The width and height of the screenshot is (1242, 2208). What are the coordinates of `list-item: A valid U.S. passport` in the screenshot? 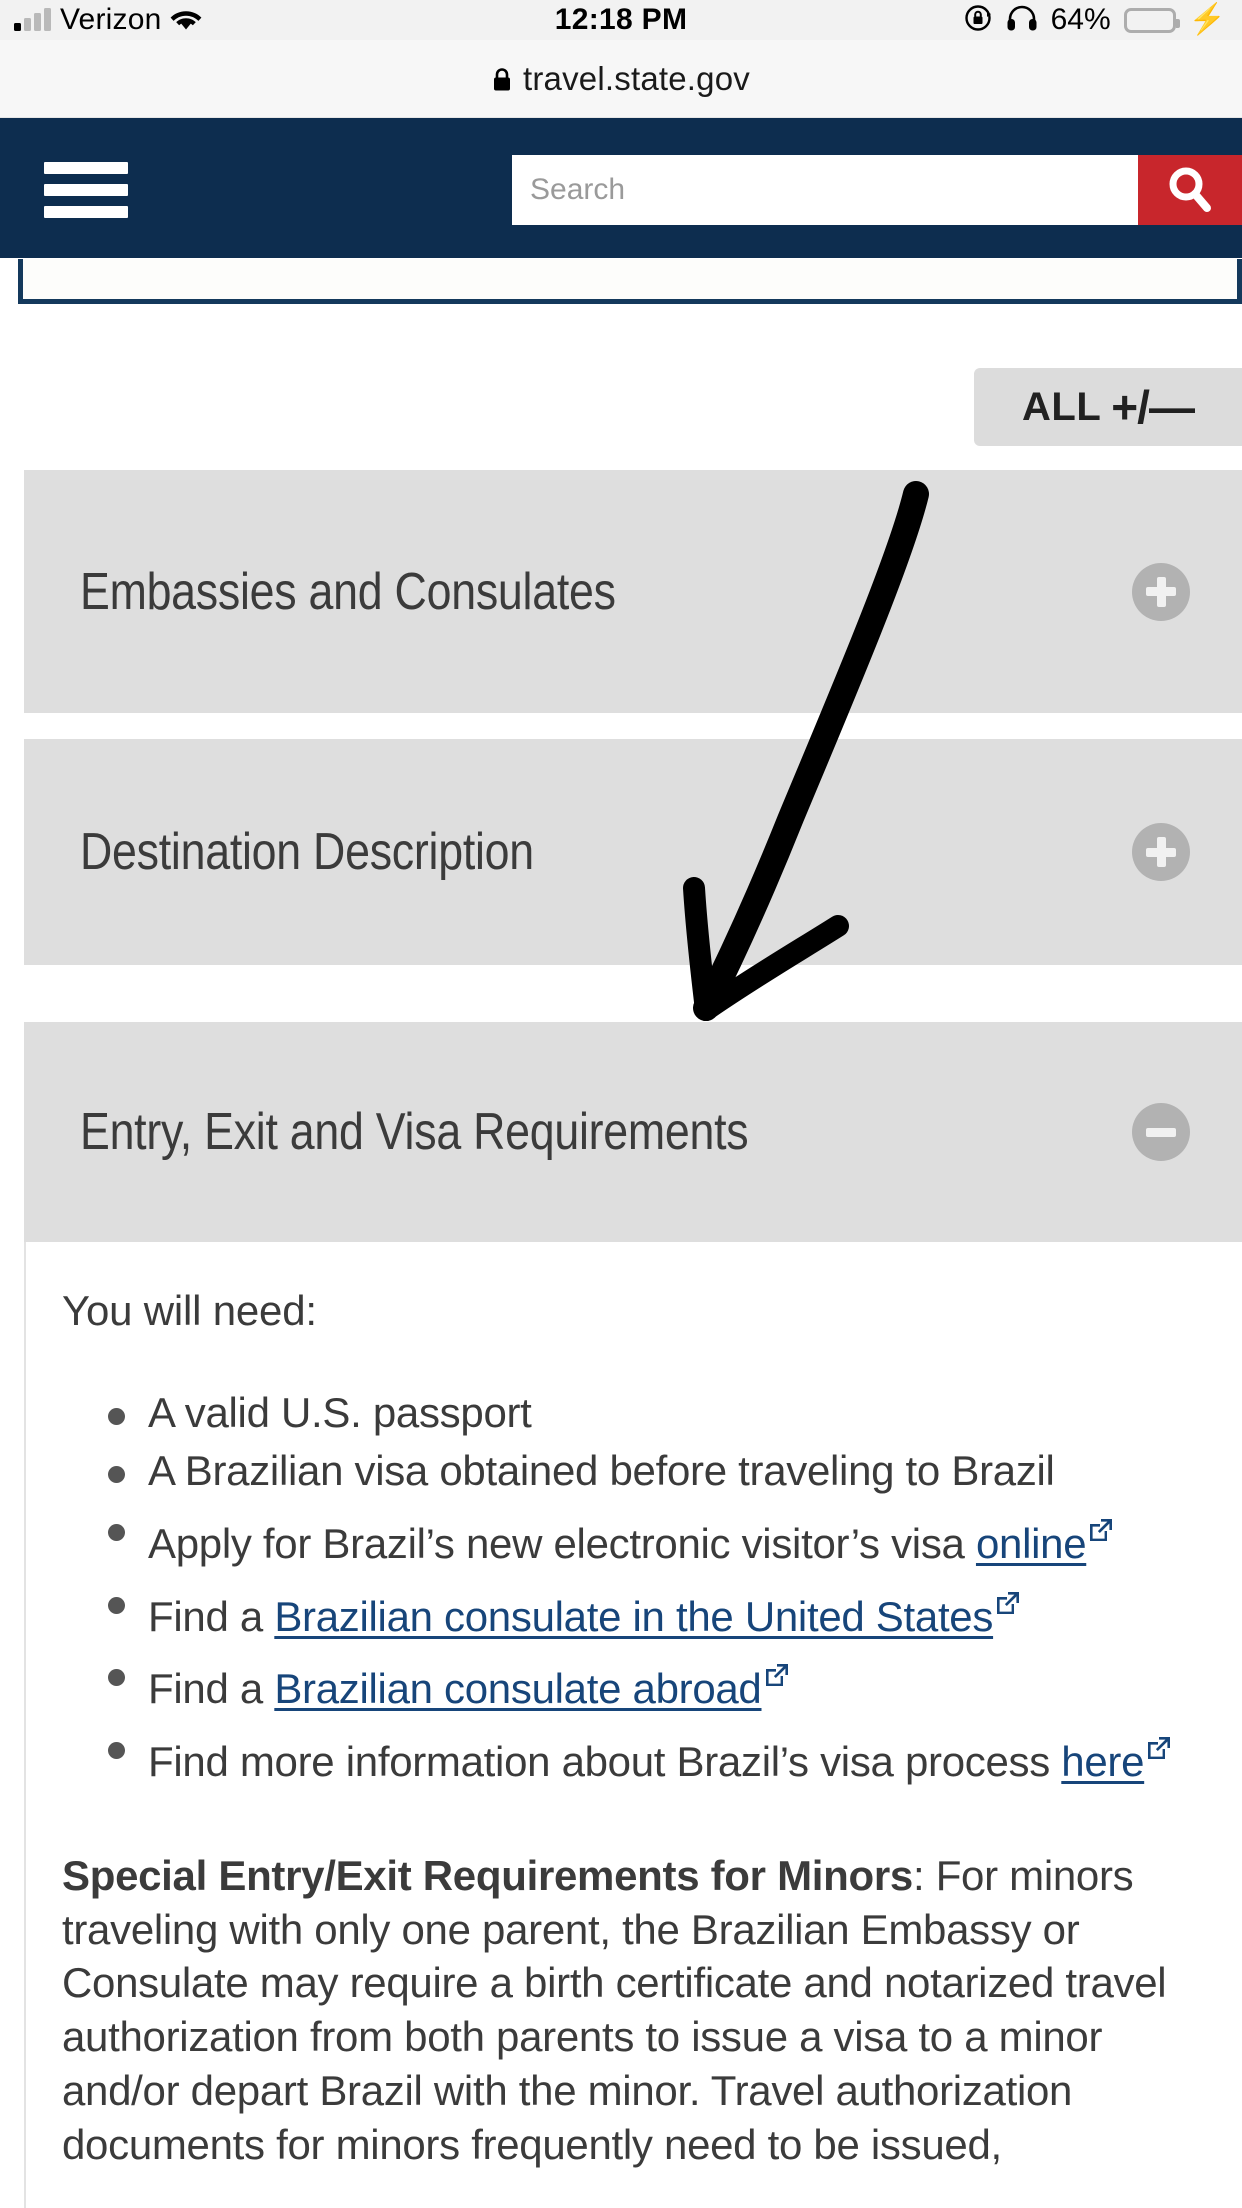 It's located at (635, 1413).